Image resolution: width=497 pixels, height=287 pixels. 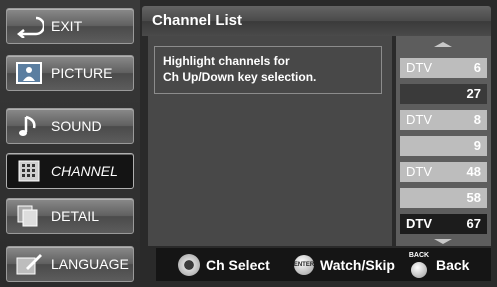 What do you see at coordinates (29, 126) in the screenshot?
I see `music-note-icon` at bounding box center [29, 126].